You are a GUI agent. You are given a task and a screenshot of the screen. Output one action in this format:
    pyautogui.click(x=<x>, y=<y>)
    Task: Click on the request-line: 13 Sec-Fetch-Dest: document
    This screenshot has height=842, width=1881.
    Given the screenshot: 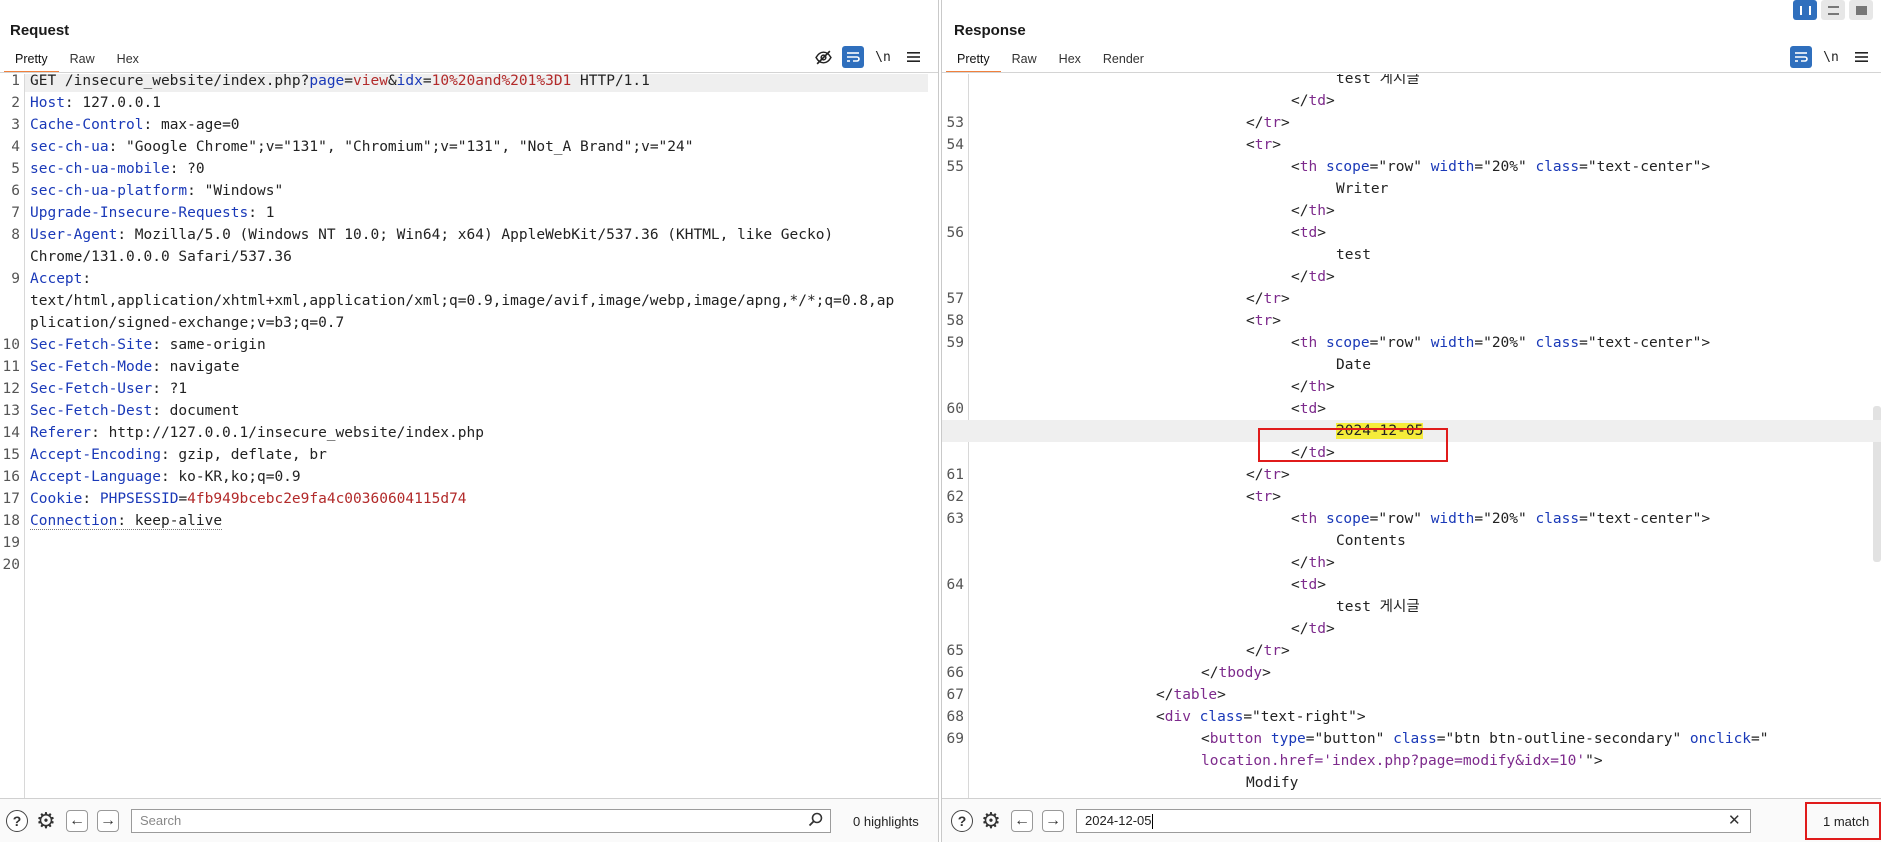 What is the action you would take?
    pyautogui.click(x=469, y=411)
    